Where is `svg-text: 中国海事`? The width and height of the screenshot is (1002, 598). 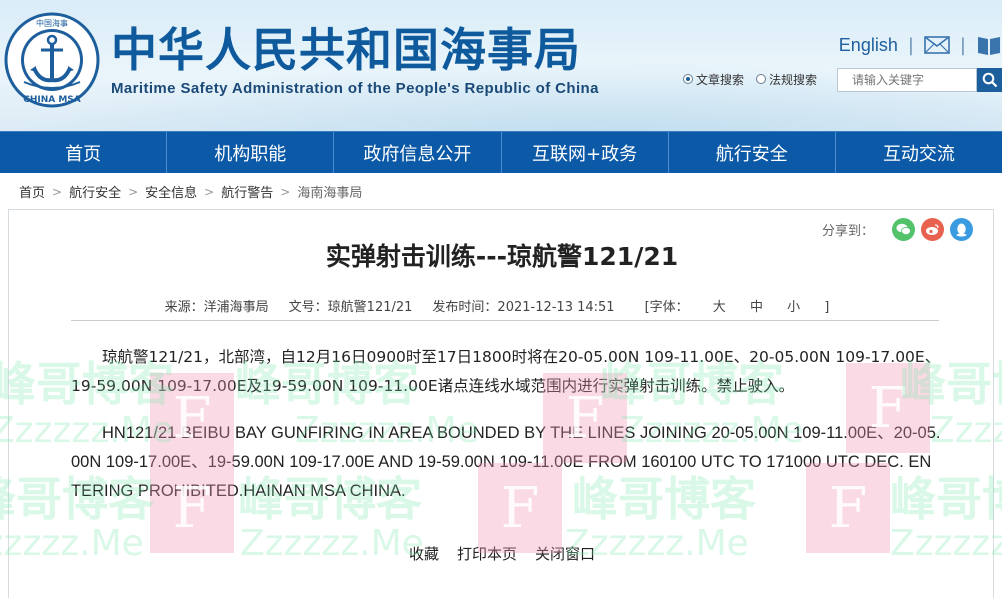
svg-text: 中国海事 is located at coordinates (52, 23).